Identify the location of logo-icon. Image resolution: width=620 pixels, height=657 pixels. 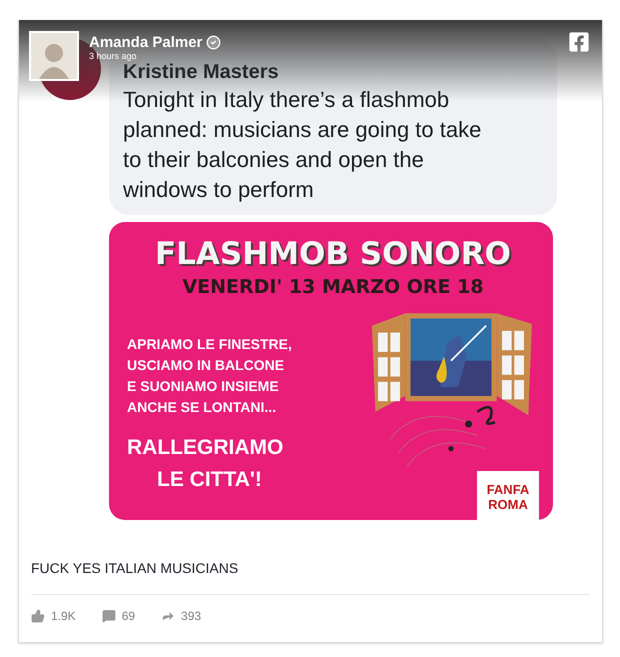
(579, 42).